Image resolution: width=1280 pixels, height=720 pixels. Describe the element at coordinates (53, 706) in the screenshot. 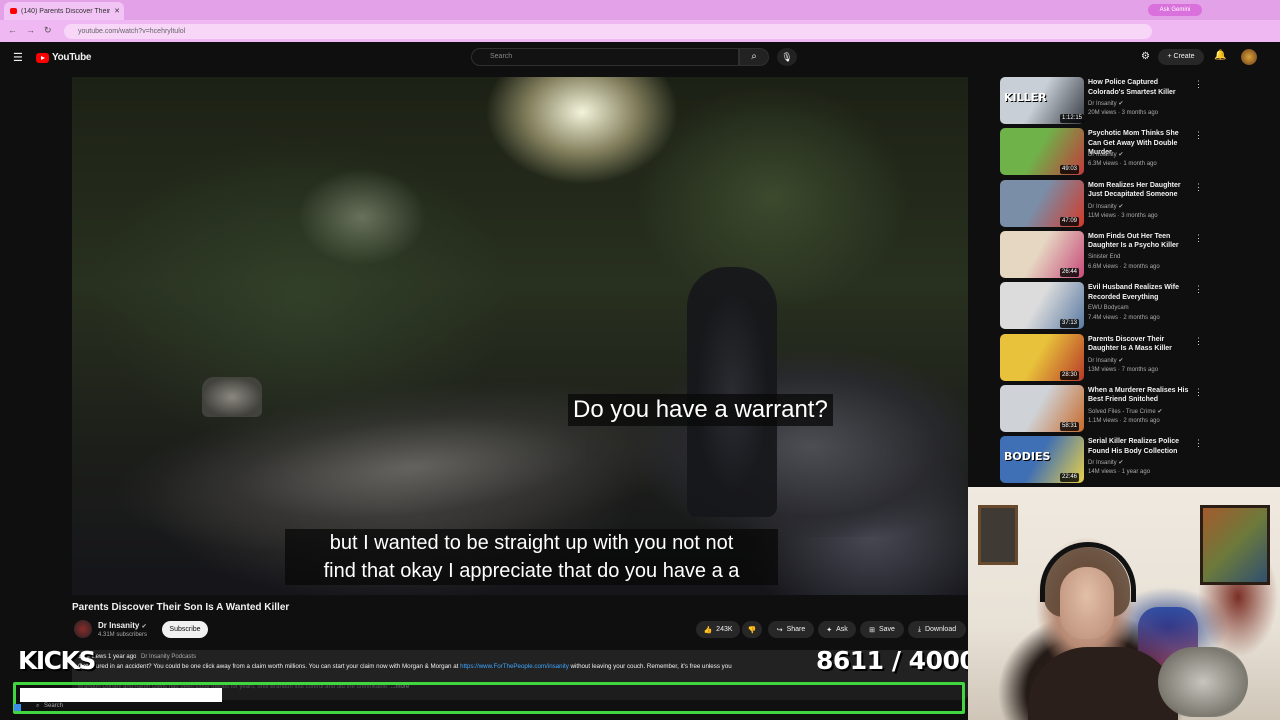

I see `taskbar-search-label: Search` at that location.